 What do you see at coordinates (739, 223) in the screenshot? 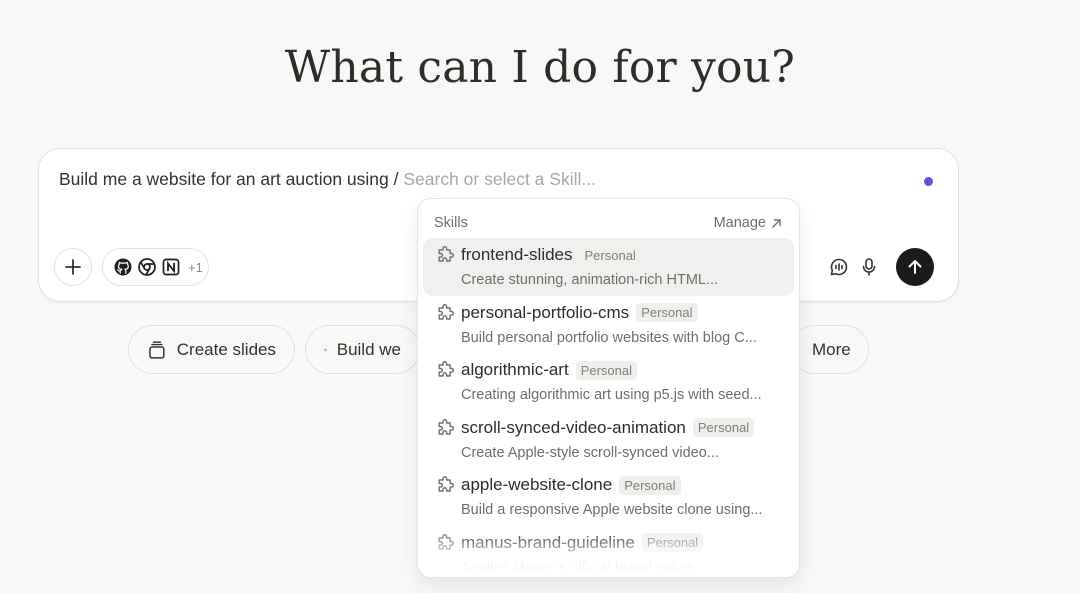
I see `manage-label: Manage` at bounding box center [739, 223].